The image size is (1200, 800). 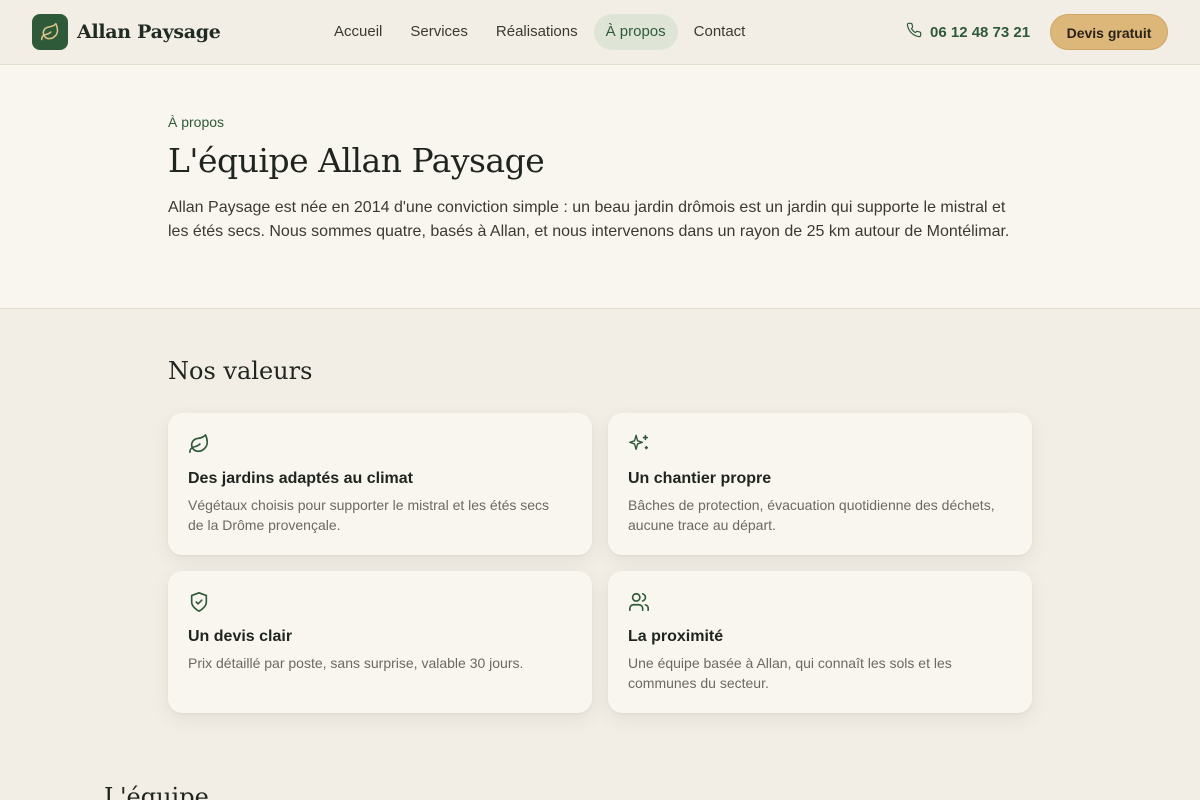 I want to click on hero-eyebrow: À propos, so click(x=196, y=122).